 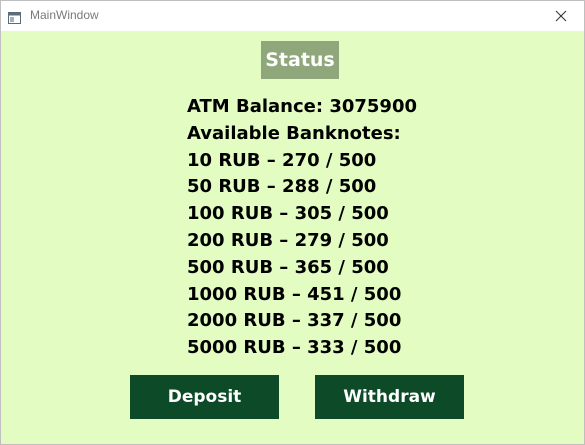 What do you see at coordinates (288, 267) in the screenshot?
I see `banknote-line-500: 500 RUB – 365 / 500` at bounding box center [288, 267].